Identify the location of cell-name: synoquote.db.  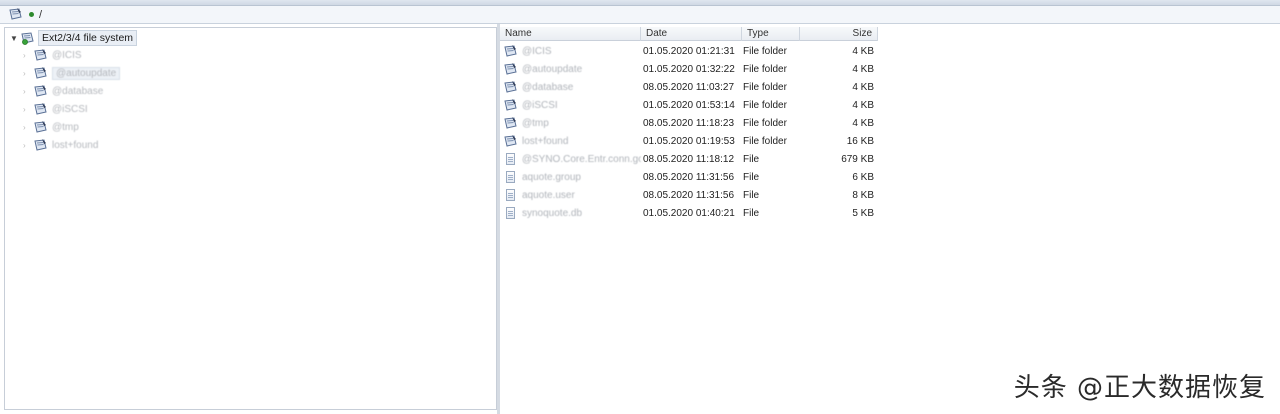
(570, 213).